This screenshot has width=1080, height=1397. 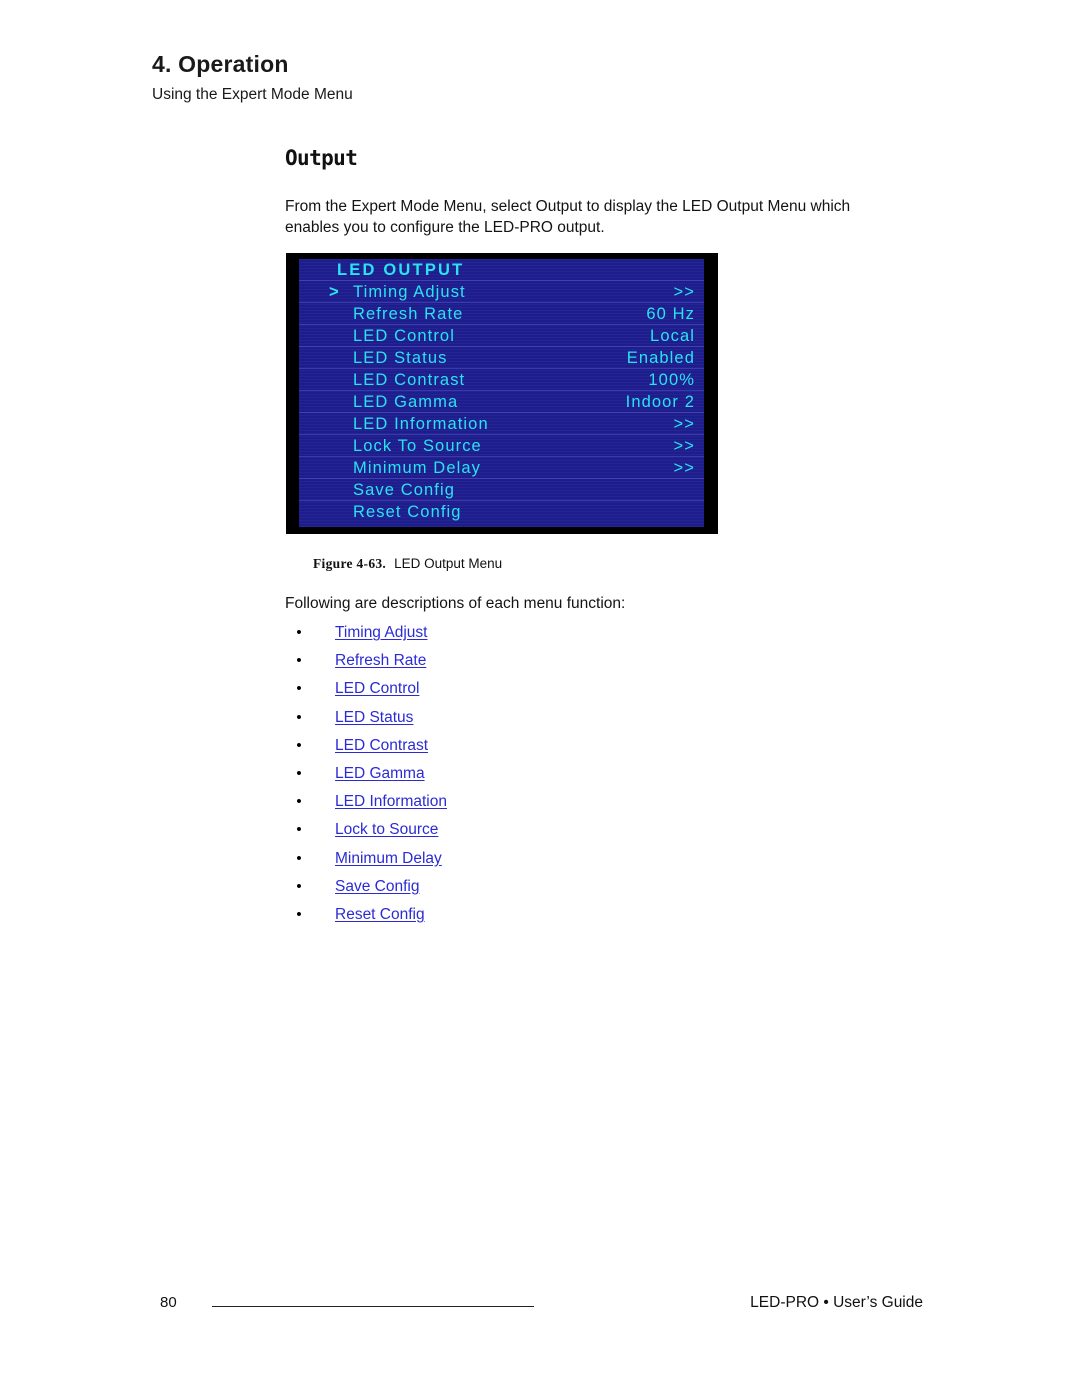 I want to click on menu-cursor-icon: >, so click(x=334, y=292).